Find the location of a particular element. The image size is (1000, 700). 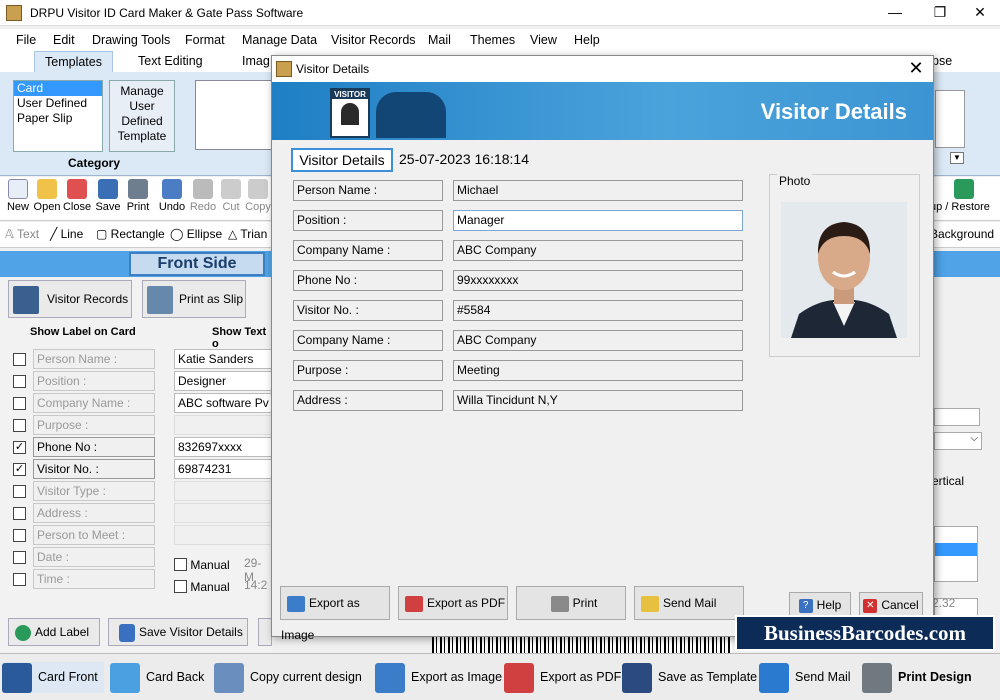

visitor-field-value: Manager is located at coordinates (598, 220).